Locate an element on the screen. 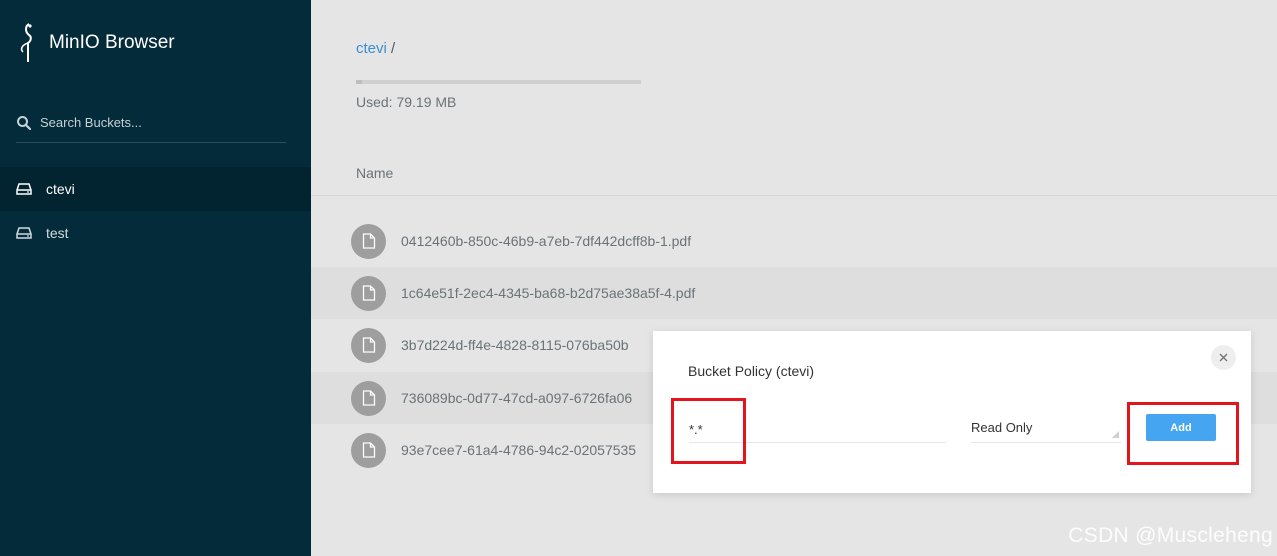 This screenshot has height=556, width=1277. search-icon is located at coordinates (24, 123).